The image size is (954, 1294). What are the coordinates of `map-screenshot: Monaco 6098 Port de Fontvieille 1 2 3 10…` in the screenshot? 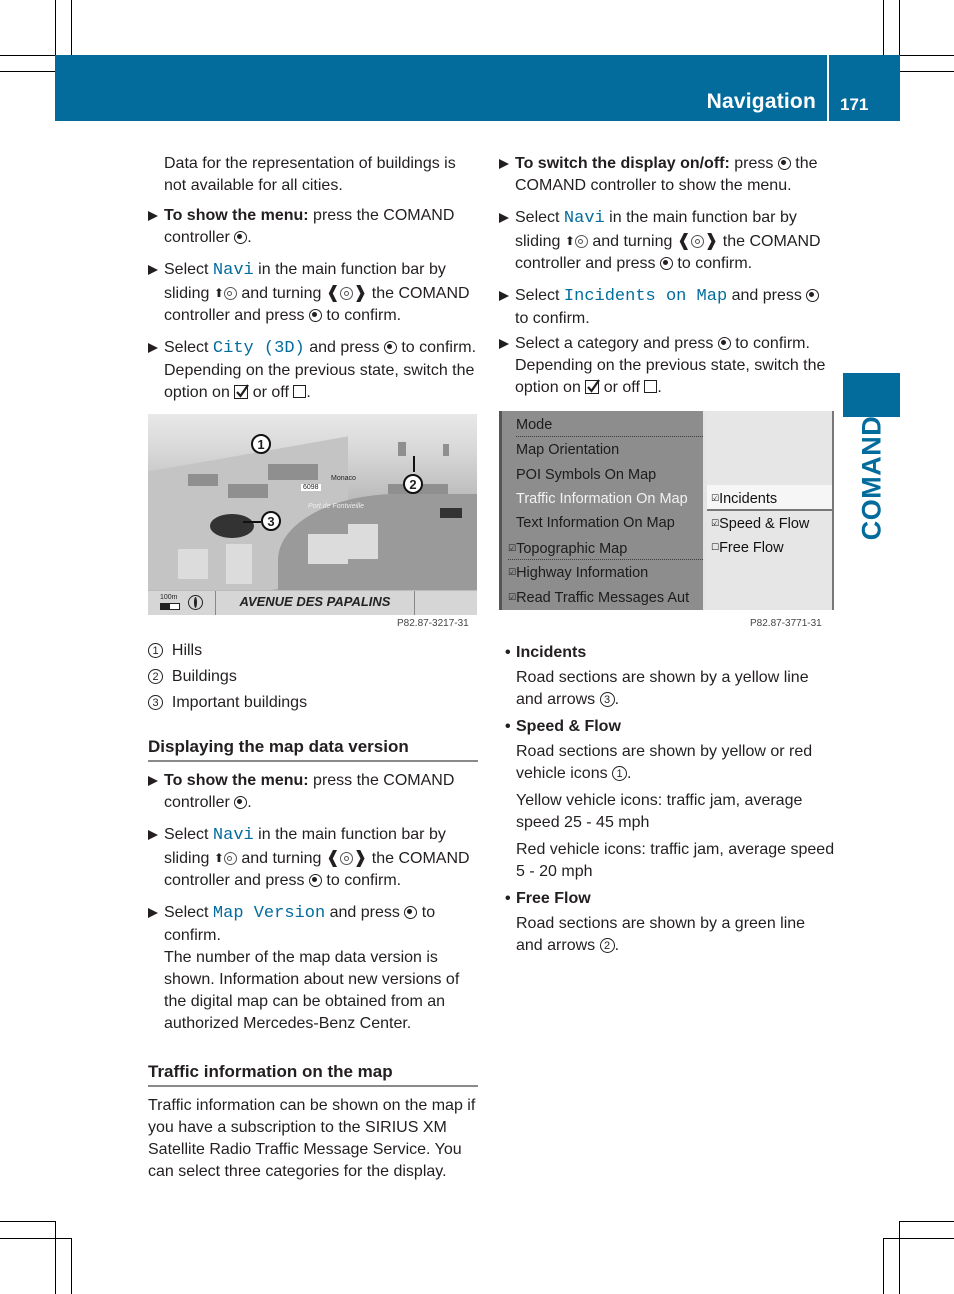 It's located at (312, 514).